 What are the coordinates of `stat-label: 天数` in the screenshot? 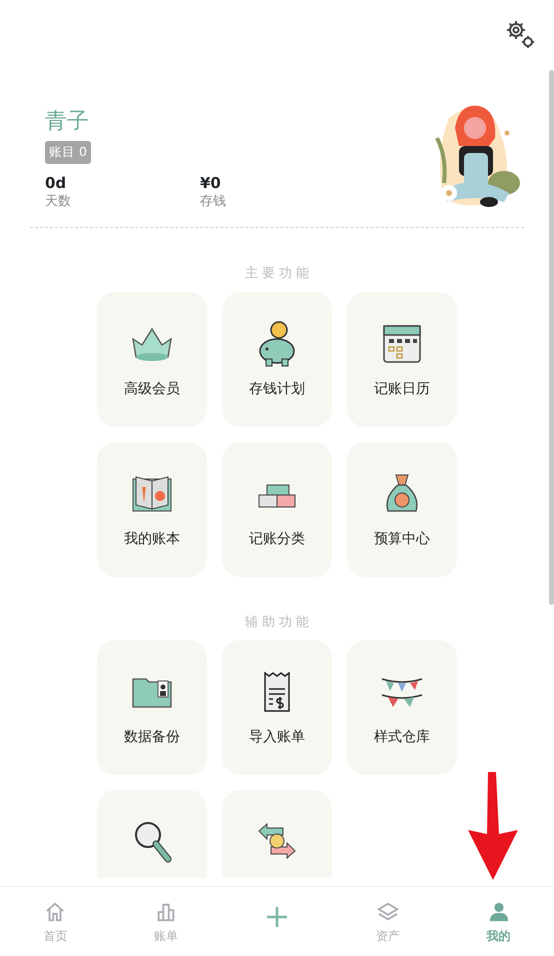 It's located at (58, 201).